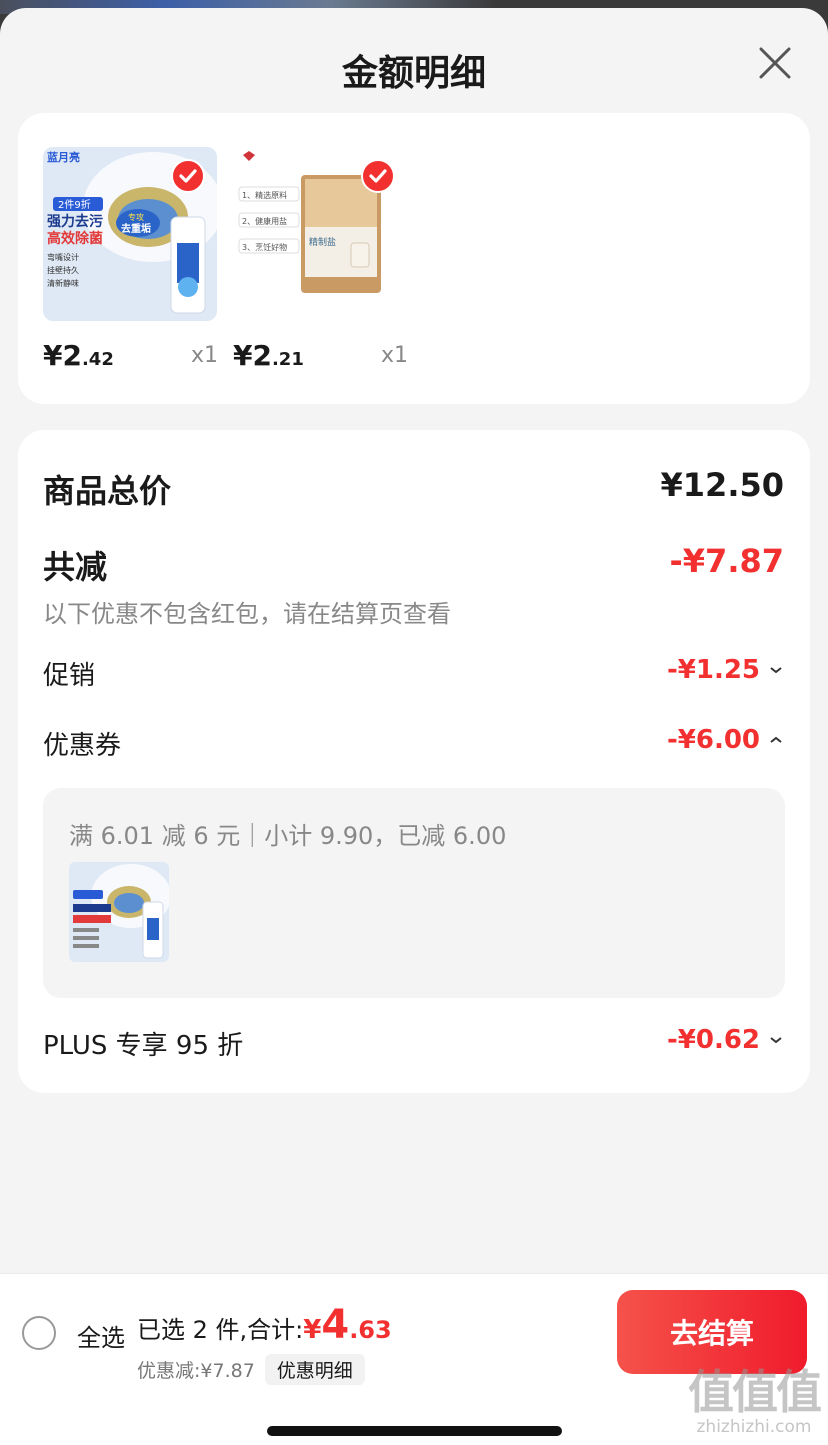  Describe the element at coordinates (314, 1369) in the screenshot. I see `discount-detail-button: 优惠明细` at that location.